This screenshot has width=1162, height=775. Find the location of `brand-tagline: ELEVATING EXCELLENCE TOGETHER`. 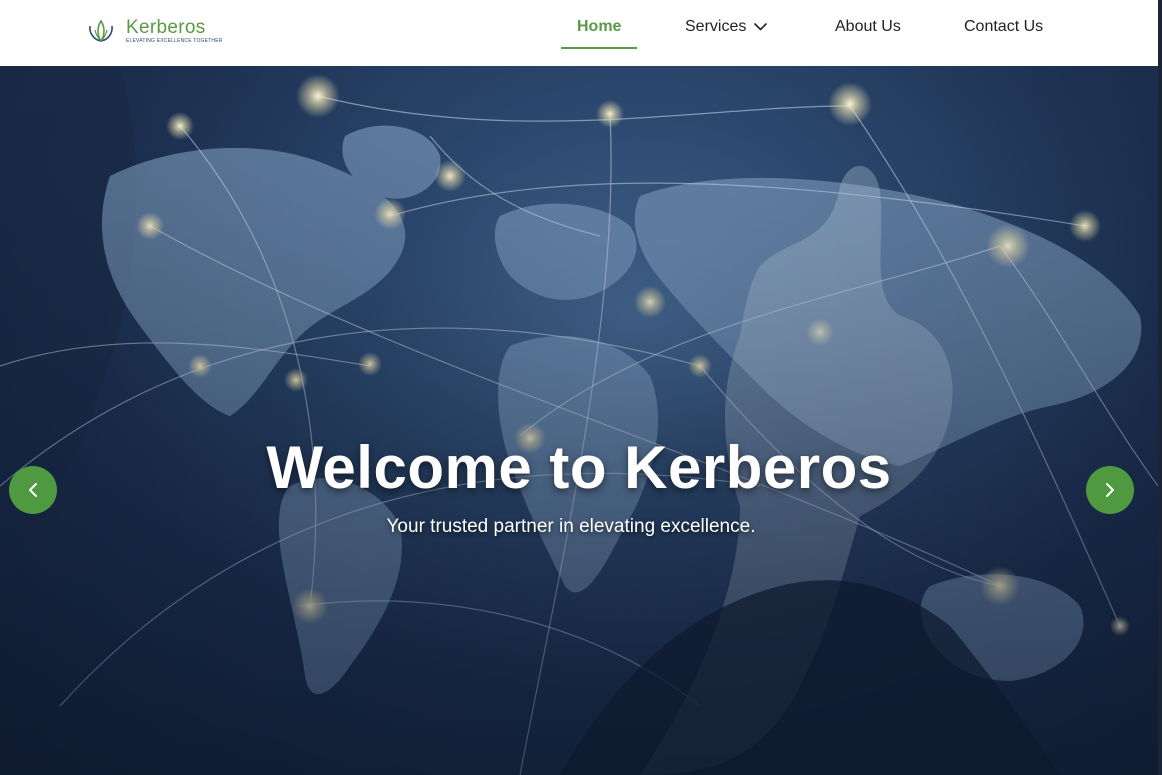

brand-tagline: ELEVATING EXCELLENCE TOGETHER is located at coordinates (174, 41).